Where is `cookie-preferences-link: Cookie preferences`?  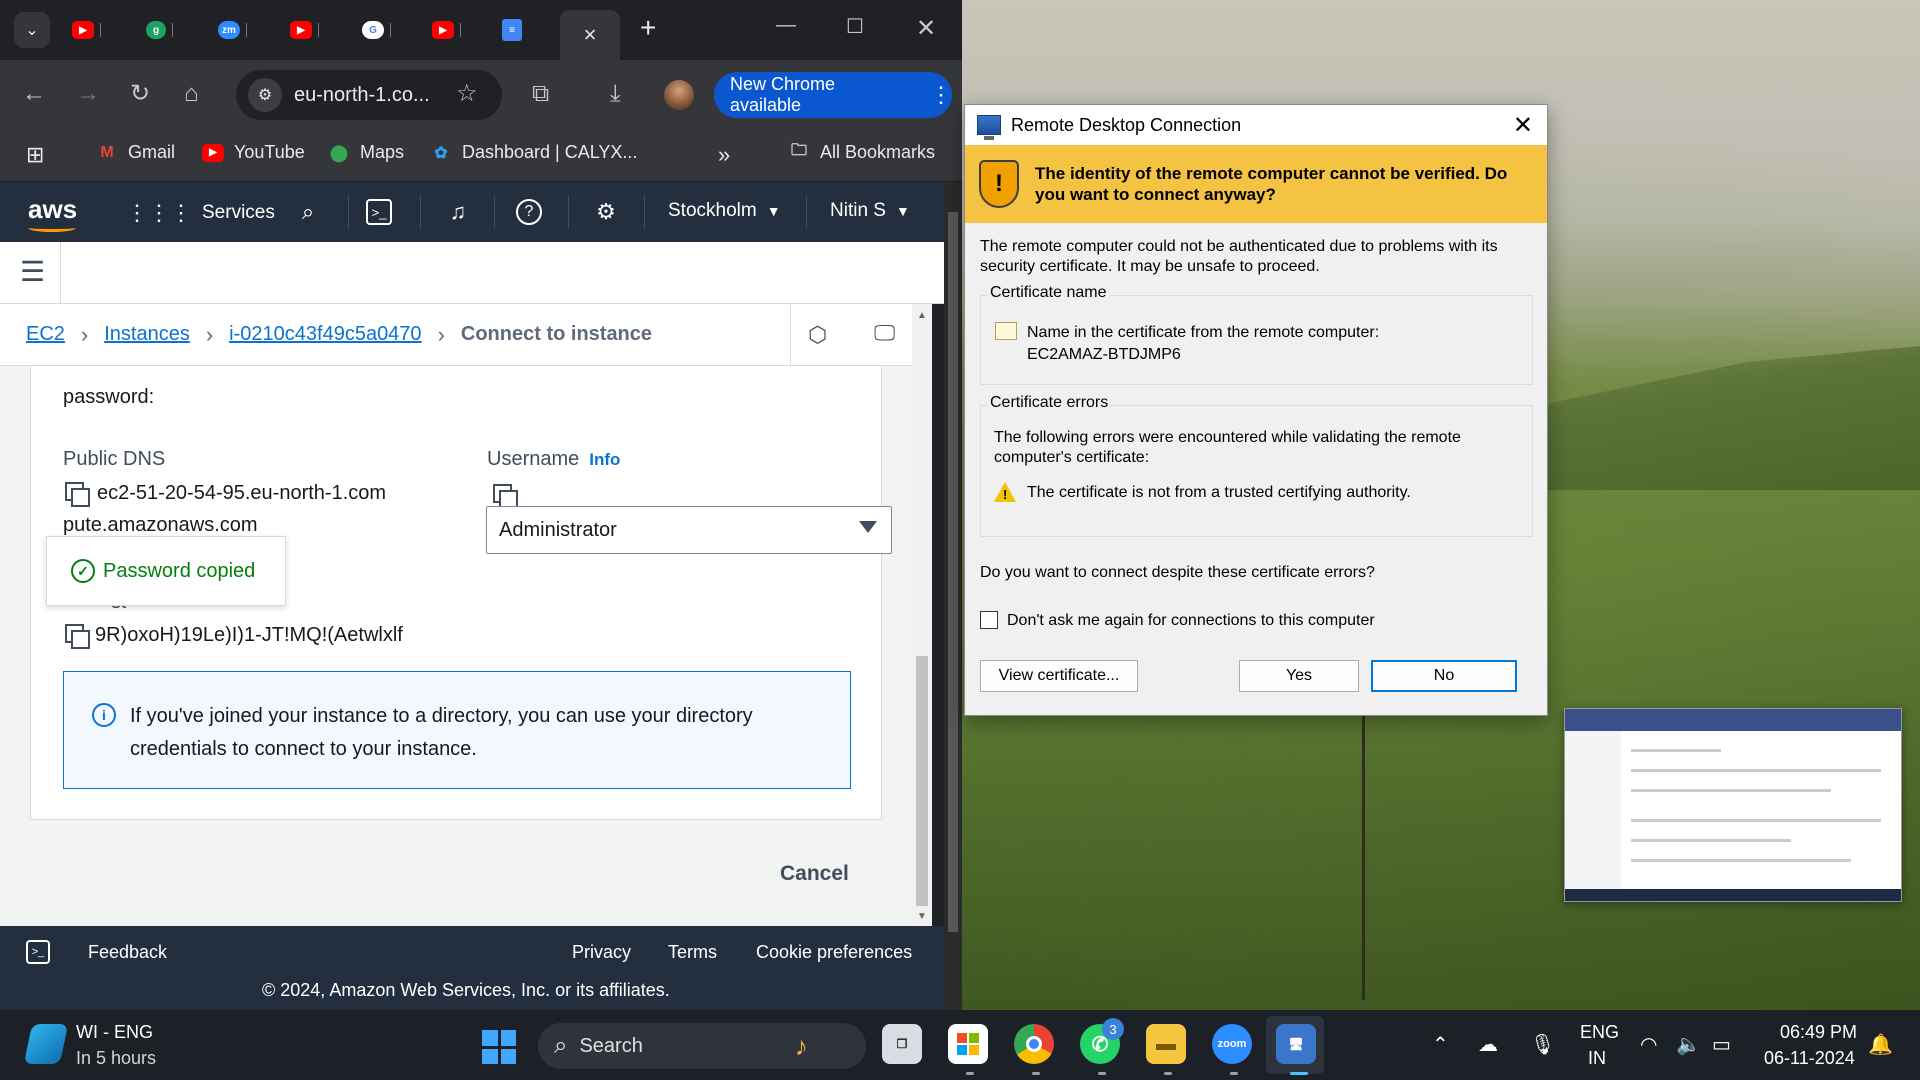 cookie-preferences-link: Cookie preferences is located at coordinates (834, 952).